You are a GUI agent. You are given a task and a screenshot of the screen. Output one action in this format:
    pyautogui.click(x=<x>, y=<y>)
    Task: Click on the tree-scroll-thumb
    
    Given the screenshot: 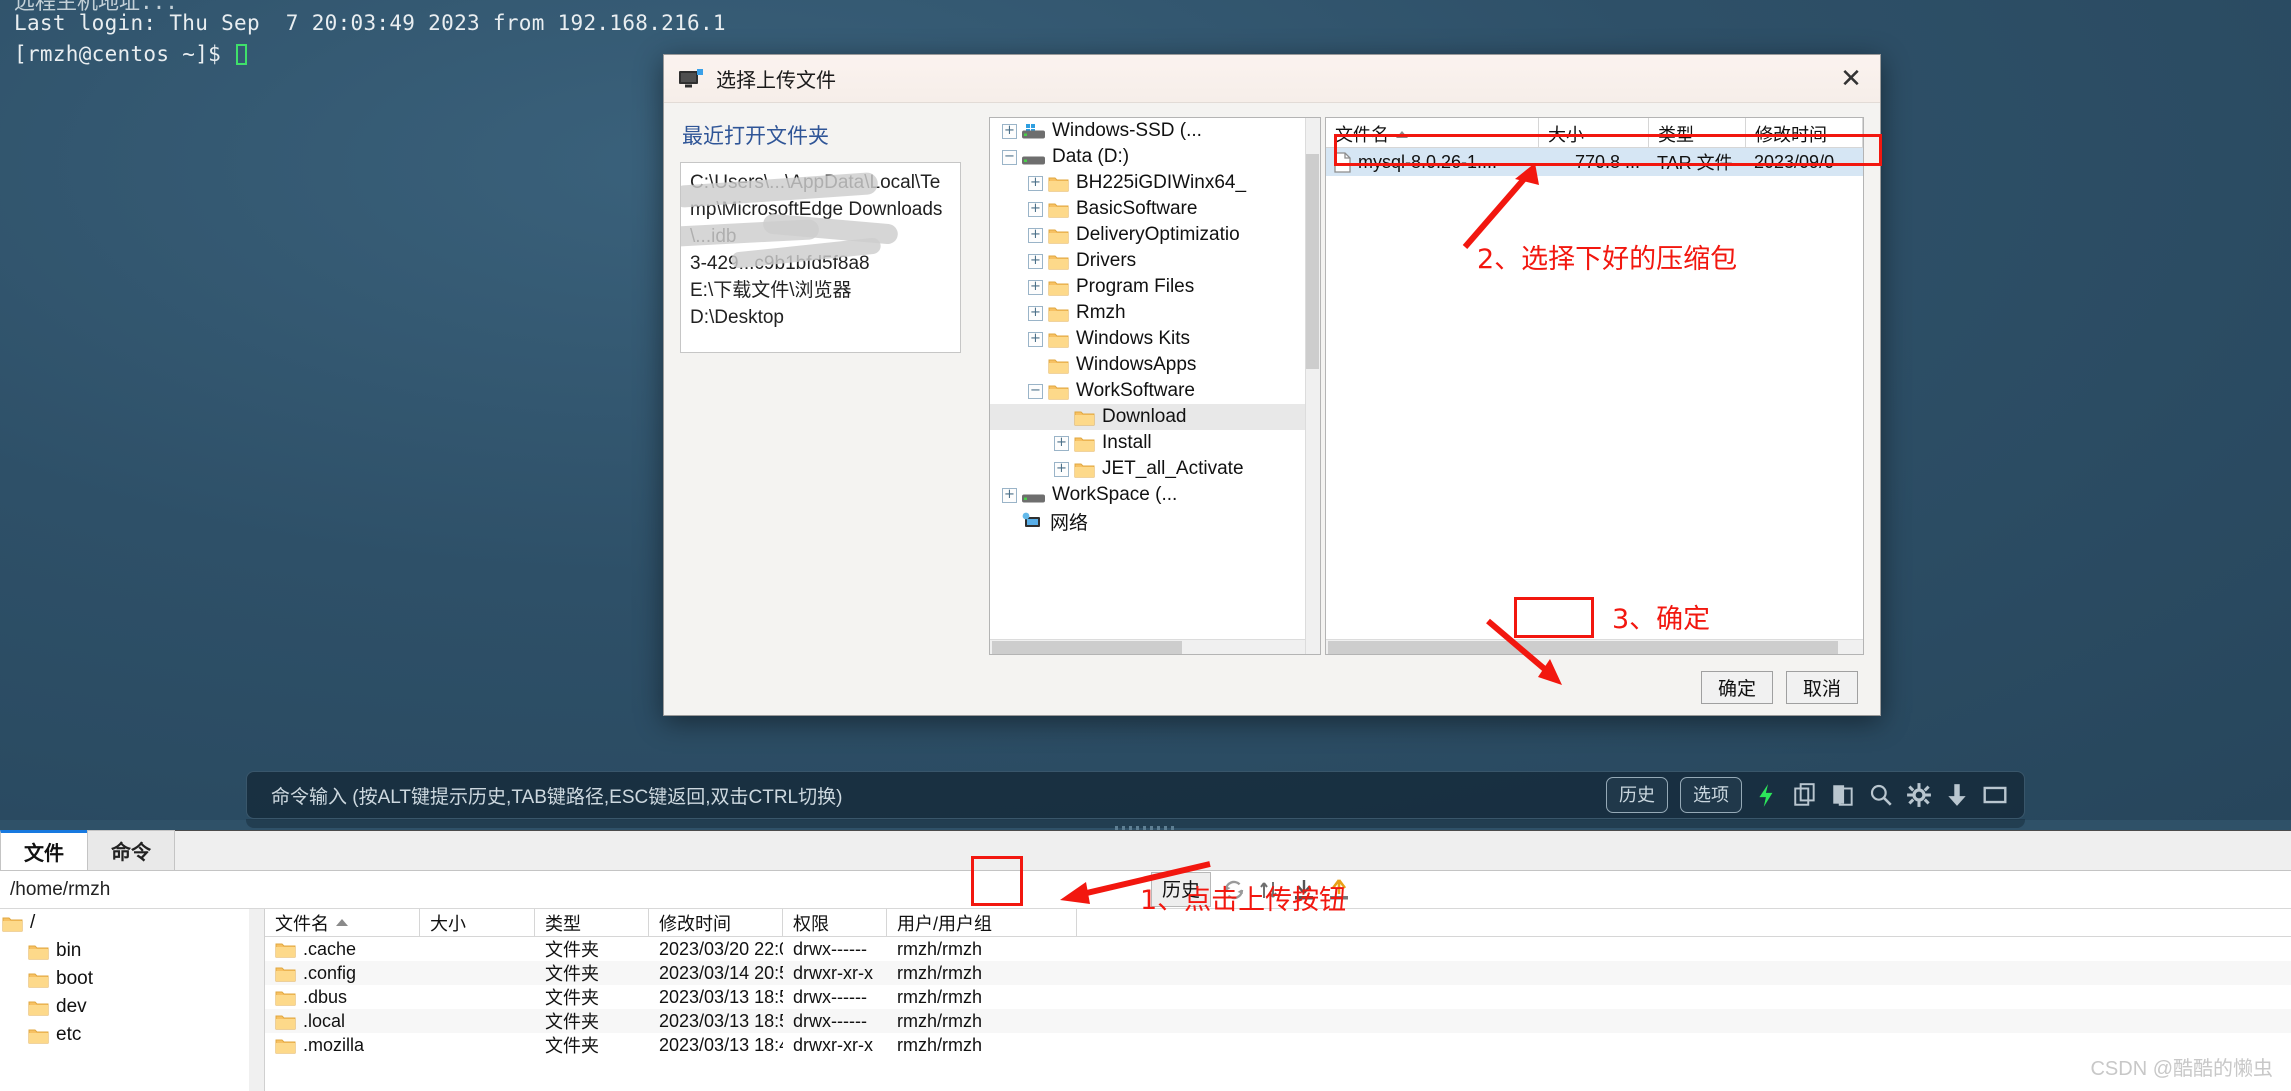 What is the action you would take?
    pyautogui.click(x=1312, y=261)
    